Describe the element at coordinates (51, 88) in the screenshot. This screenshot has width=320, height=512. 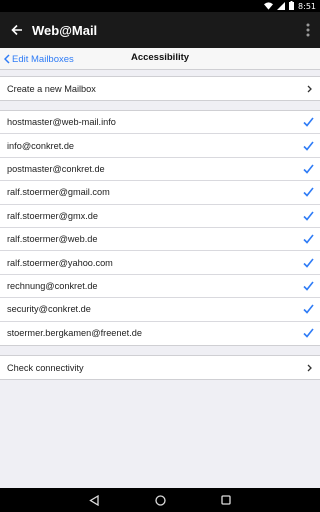
I see `create-mailbox-label: Create a new Mailbox` at that location.